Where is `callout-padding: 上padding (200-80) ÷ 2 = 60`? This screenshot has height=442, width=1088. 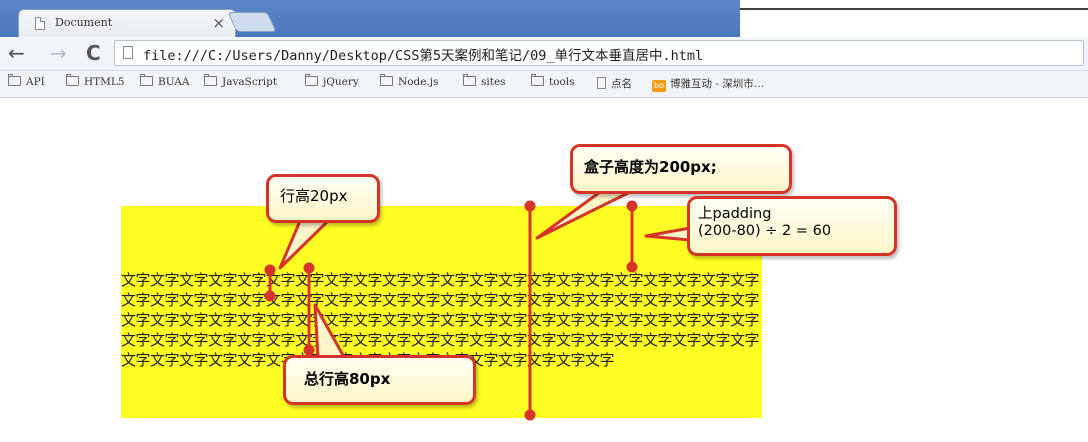
callout-padding: 上padding (200-80) ÷ 2 = 60 is located at coordinates (792, 226).